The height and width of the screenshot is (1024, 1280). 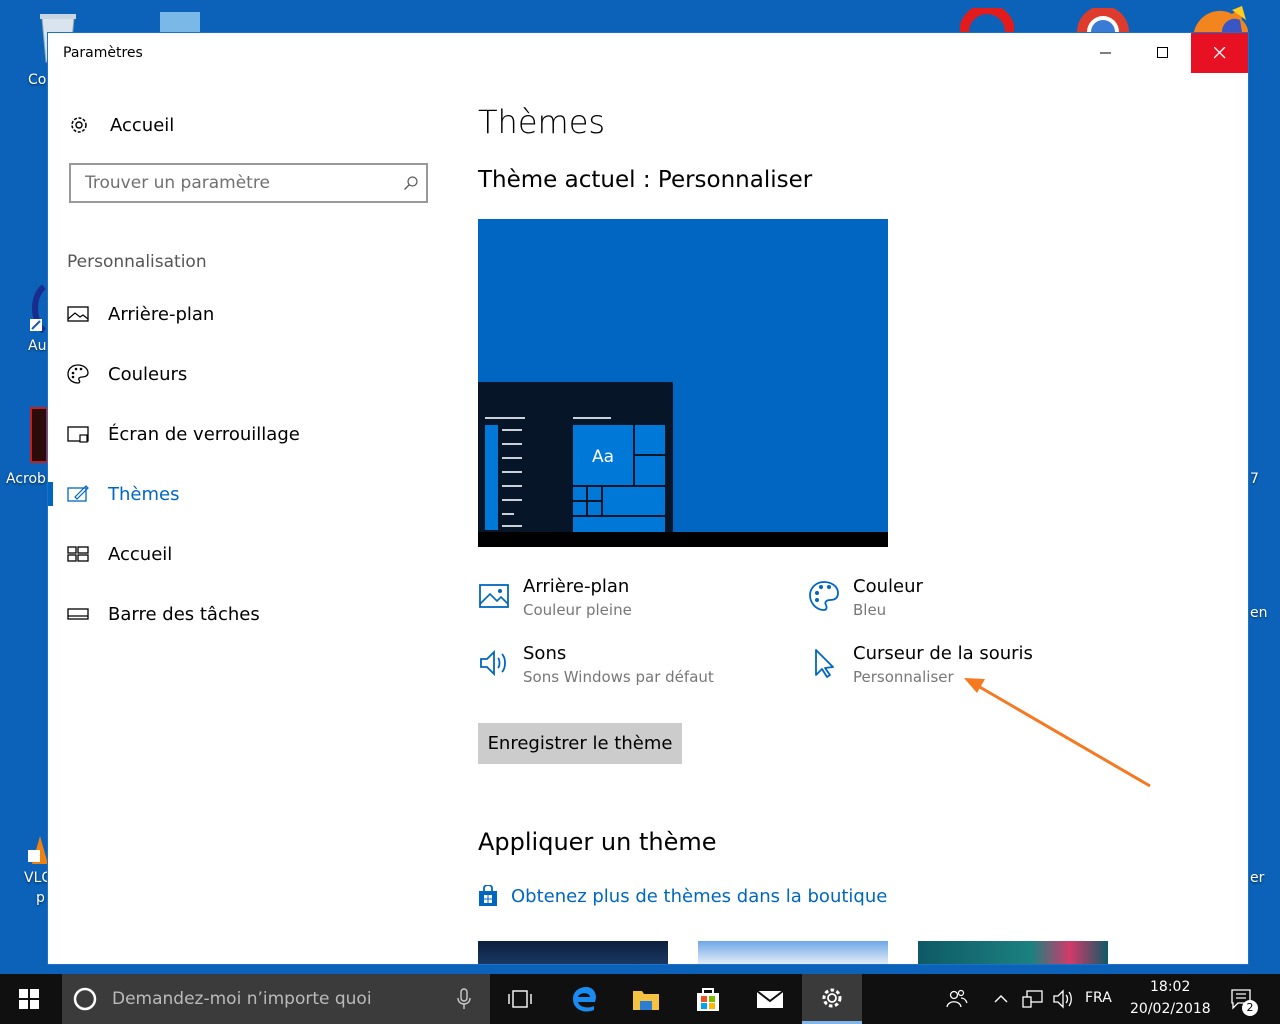 What do you see at coordinates (142, 125) in the screenshot?
I see `nav-home-label: Accueil` at bounding box center [142, 125].